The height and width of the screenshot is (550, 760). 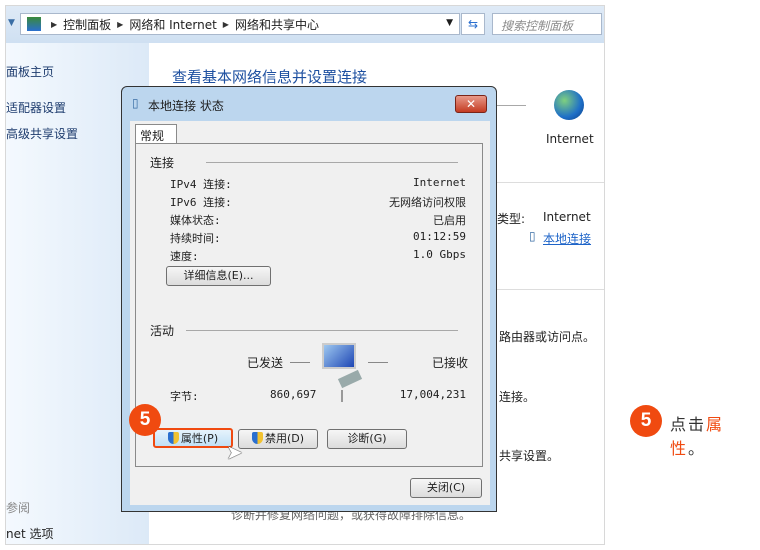 What do you see at coordinates (156, 134) in the screenshot?
I see `tab-general: 常规` at bounding box center [156, 134].